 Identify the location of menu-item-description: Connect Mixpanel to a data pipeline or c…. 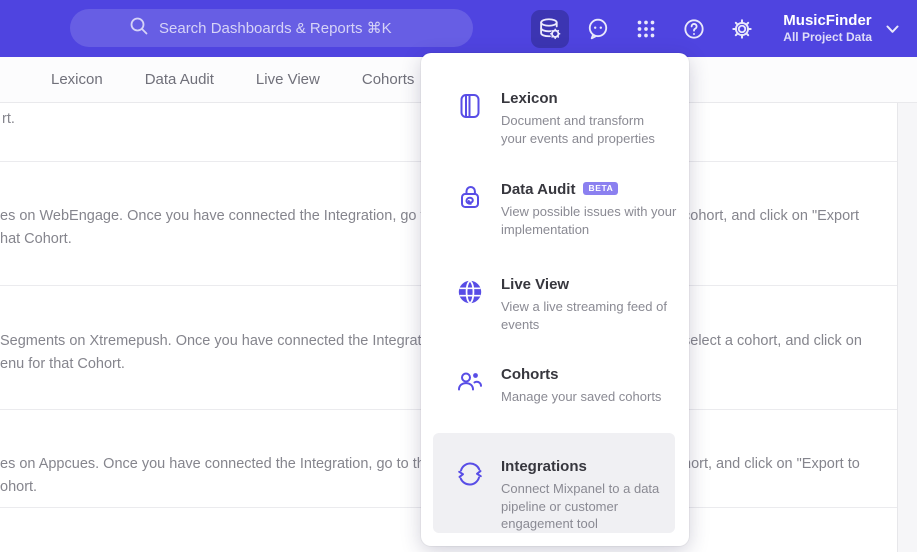
(580, 506).